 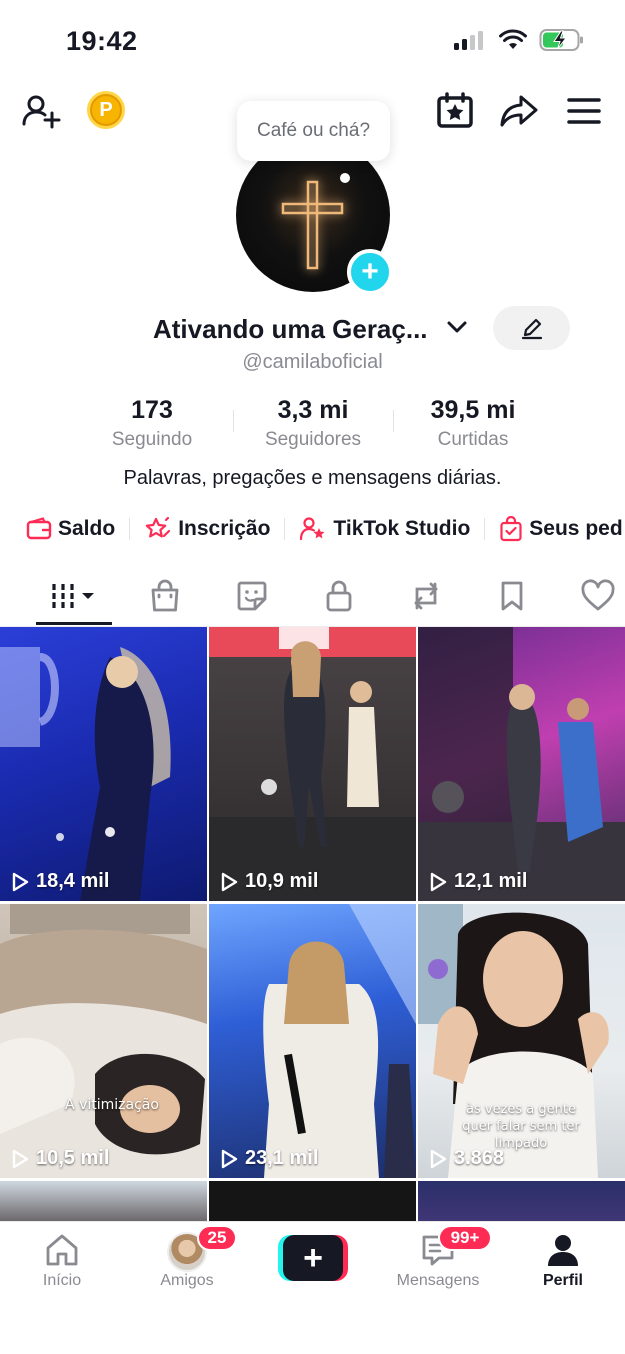 I want to click on stat-label: Seguidores, so click(x=313, y=439).